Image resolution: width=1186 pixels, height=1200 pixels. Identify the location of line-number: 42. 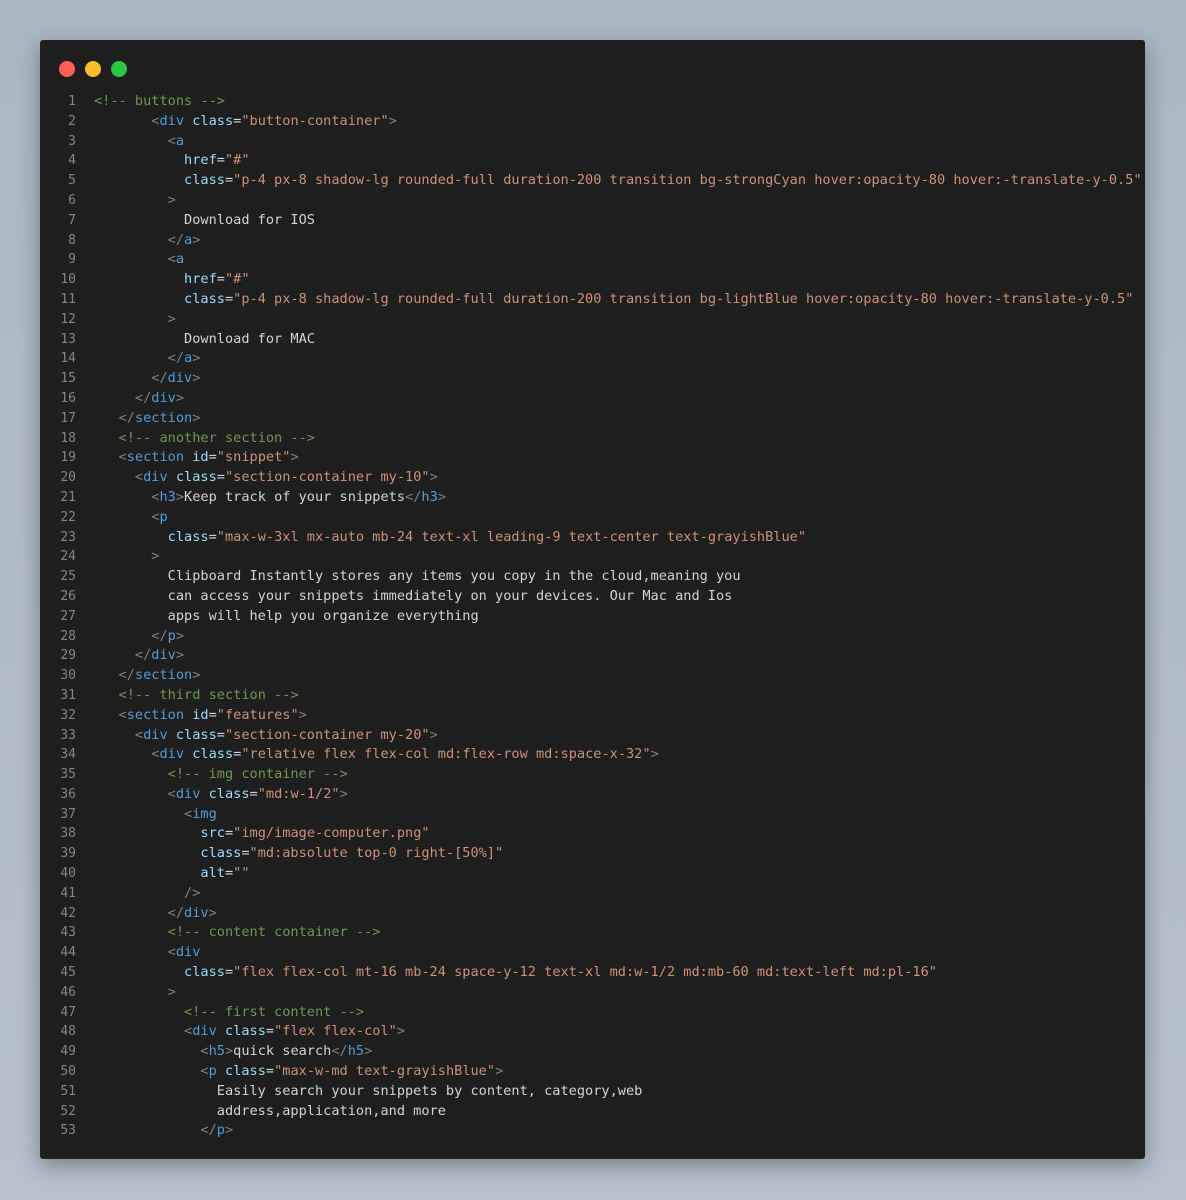
(68, 913).